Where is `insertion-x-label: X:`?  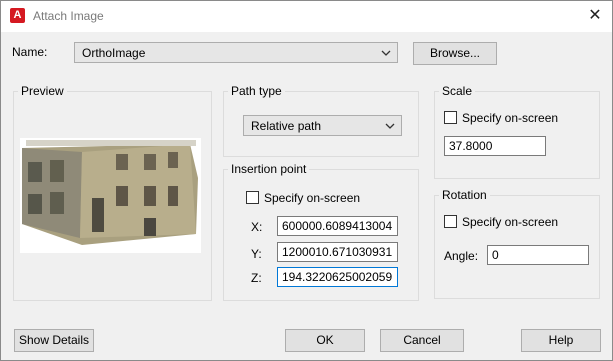 insertion-x-label: X: is located at coordinates (257, 227).